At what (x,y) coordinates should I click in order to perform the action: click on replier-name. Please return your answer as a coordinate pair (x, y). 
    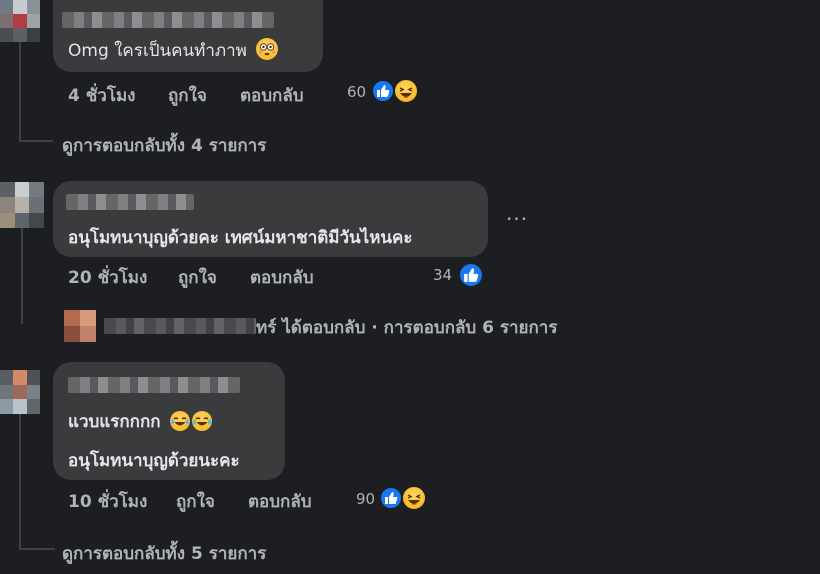
    Looking at the image, I should click on (180, 326).